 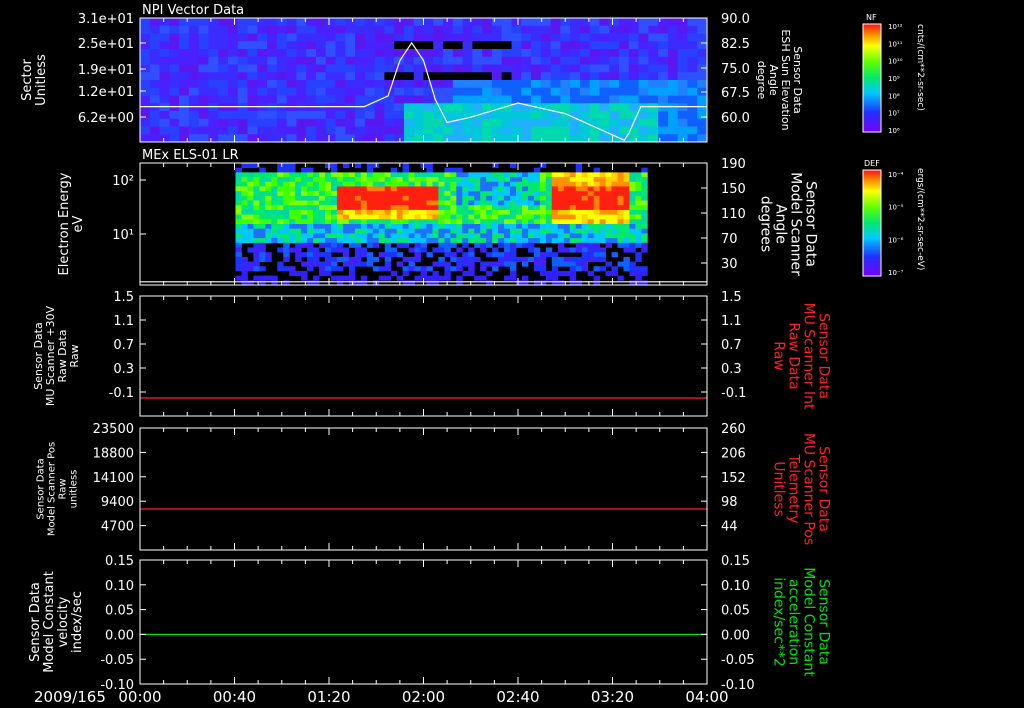 What do you see at coordinates (735, 69) in the screenshot?
I see `y-tick-label-right: 75.0` at bounding box center [735, 69].